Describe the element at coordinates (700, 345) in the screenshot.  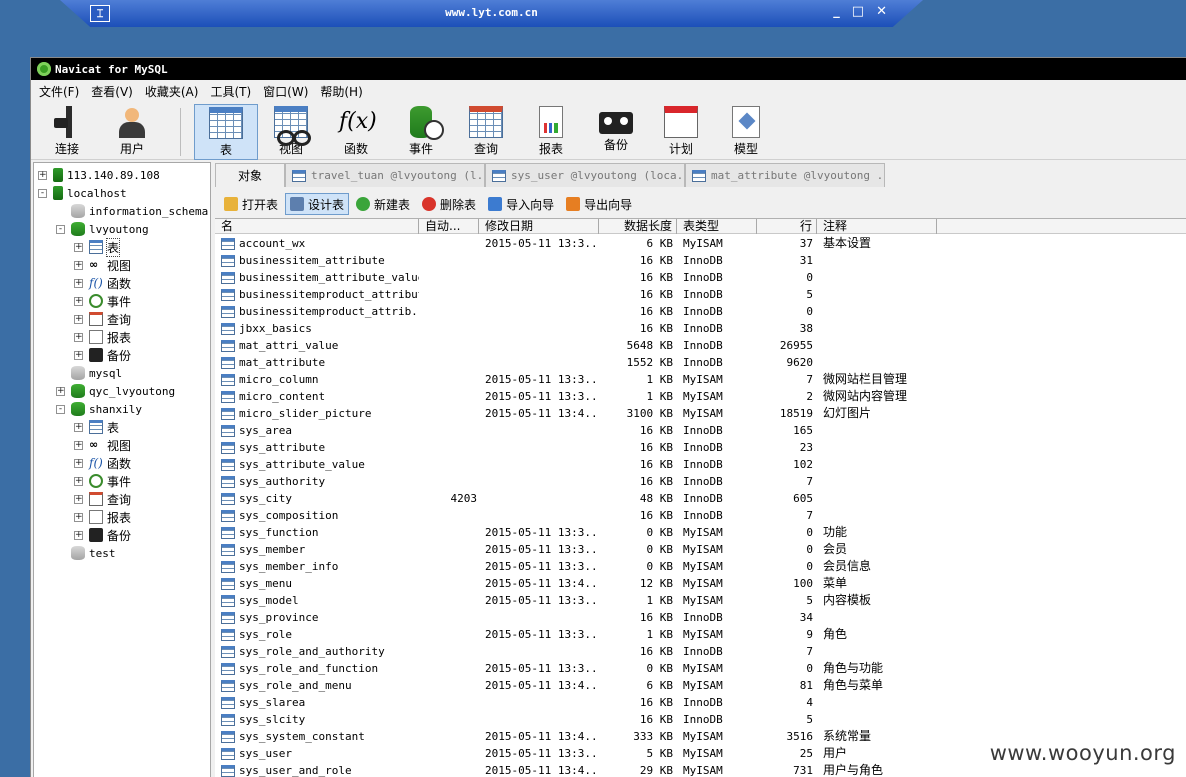
I see `table-row: mat_attri_value 5648 KB InnoDB 26955` at that location.